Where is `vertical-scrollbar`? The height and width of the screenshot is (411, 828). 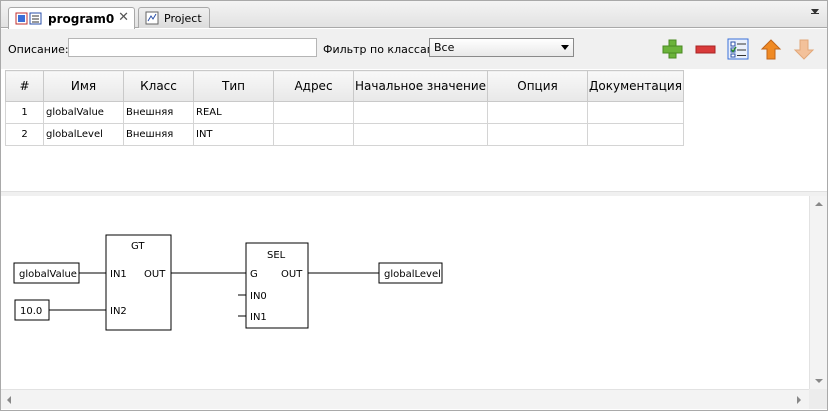 vertical-scrollbar is located at coordinates (818, 292).